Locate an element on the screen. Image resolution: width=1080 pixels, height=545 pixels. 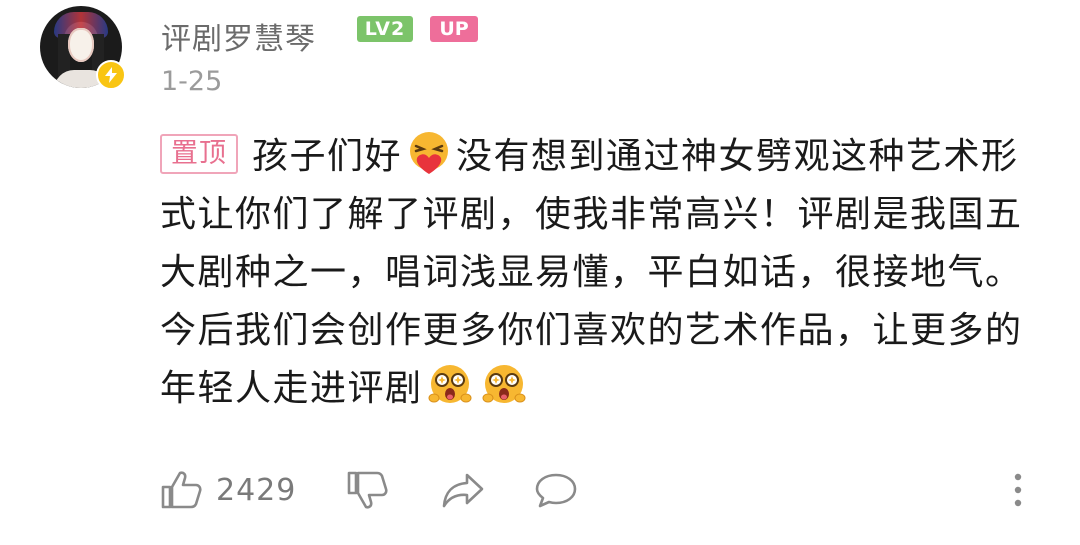
love-heart-emoji is located at coordinates (429, 153).